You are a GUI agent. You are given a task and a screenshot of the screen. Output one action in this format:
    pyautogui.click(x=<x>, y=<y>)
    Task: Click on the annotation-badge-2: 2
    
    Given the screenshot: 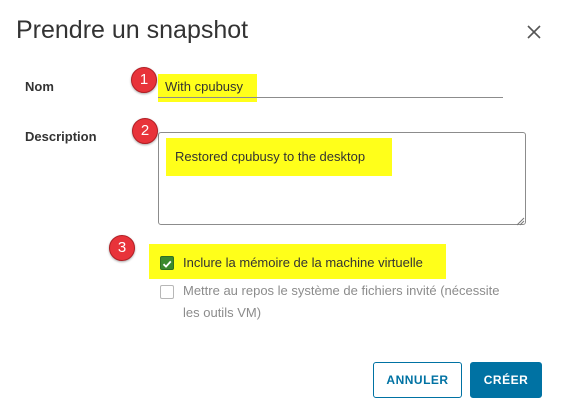 What is the action you would take?
    pyautogui.click(x=145, y=131)
    